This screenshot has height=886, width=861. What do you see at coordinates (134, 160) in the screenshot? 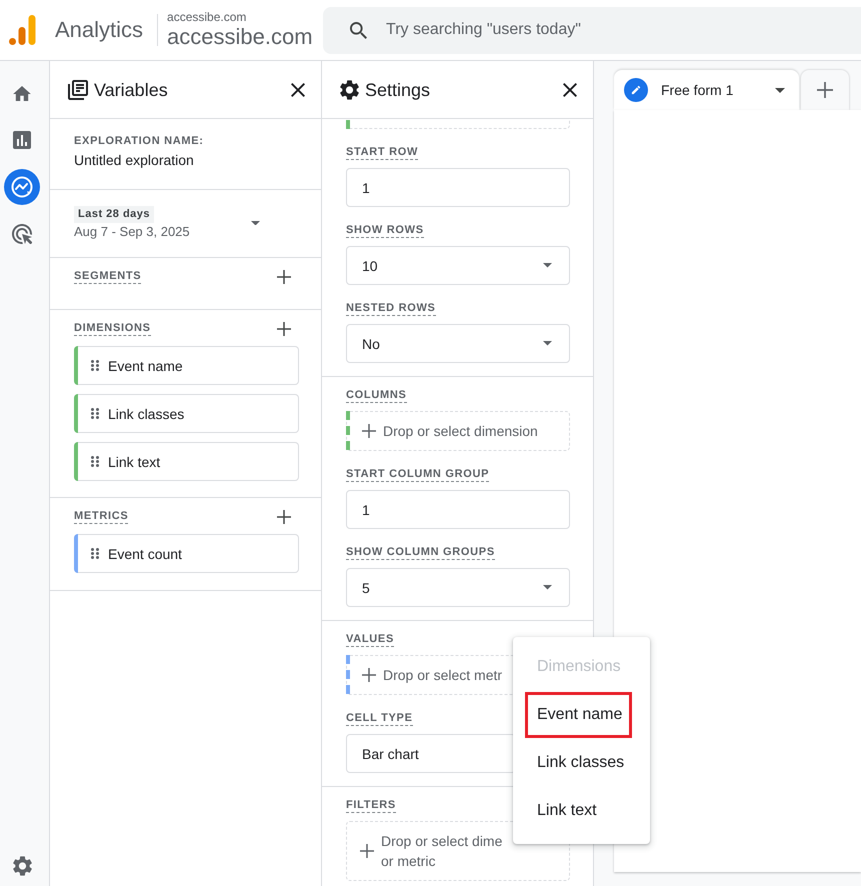
I see `exploration-name: Untitled exploration` at bounding box center [134, 160].